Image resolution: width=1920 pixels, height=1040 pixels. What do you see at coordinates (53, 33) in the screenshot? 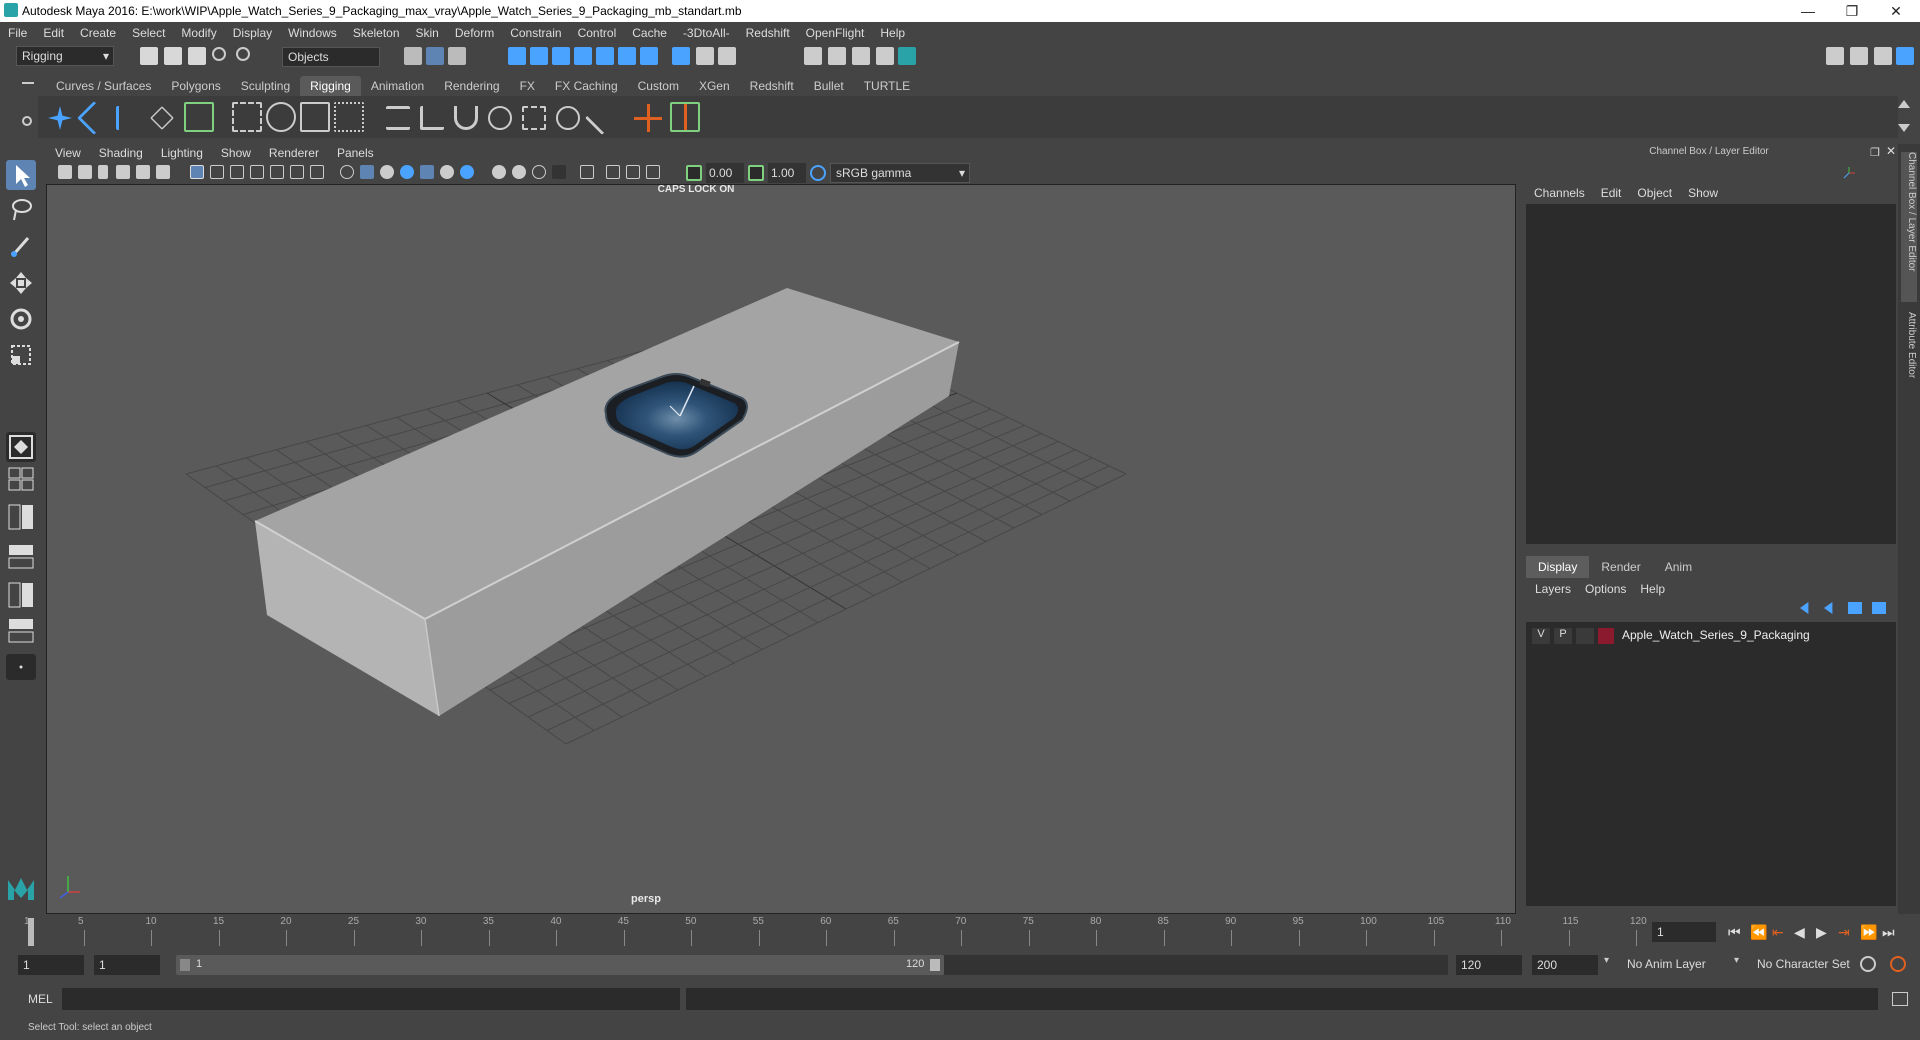
I see `menu-edit: Edit` at bounding box center [53, 33].